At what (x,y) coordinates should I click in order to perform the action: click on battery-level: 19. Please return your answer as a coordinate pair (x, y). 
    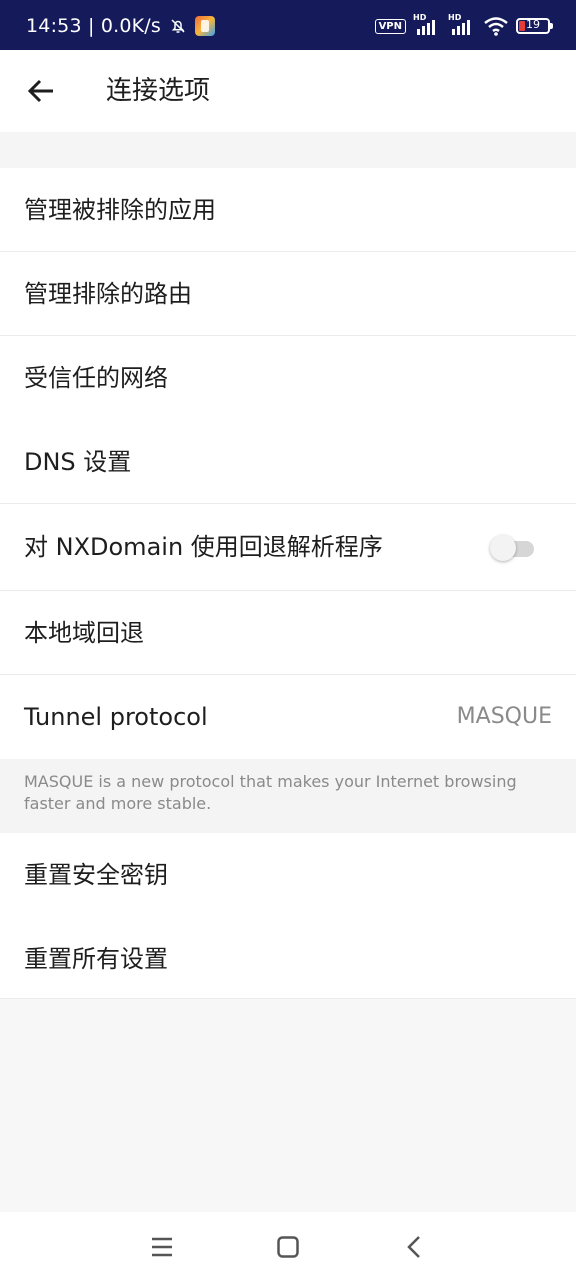
    Looking at the image, I should click on (533, 24).